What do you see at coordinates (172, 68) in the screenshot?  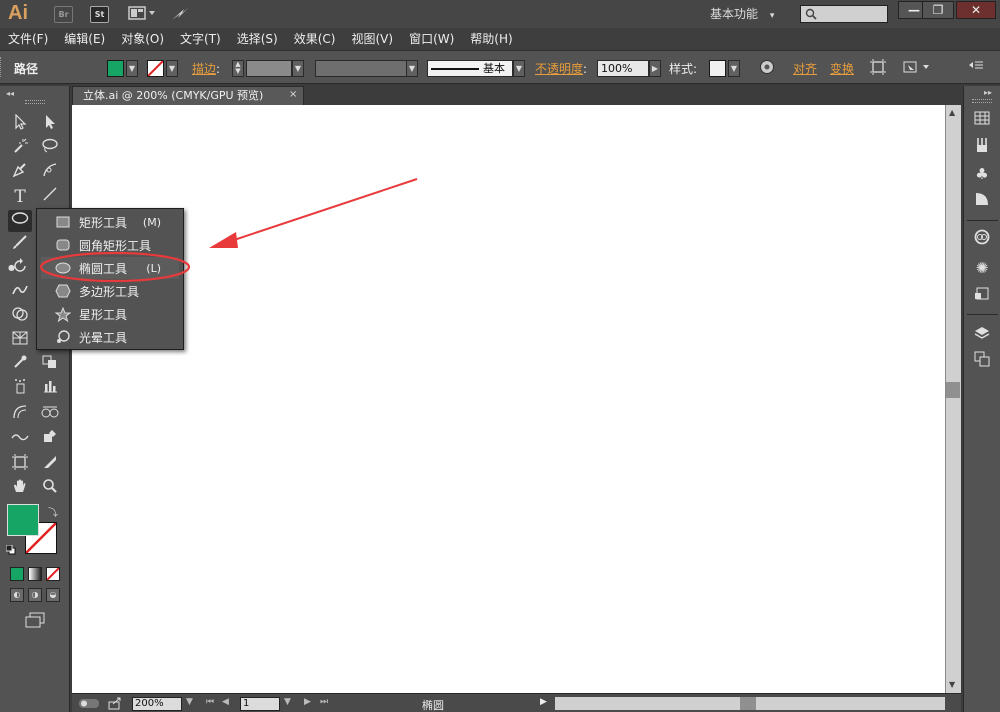 I see `stroke-dropdown-arrow: ▼` at bounding box center [172, 68].